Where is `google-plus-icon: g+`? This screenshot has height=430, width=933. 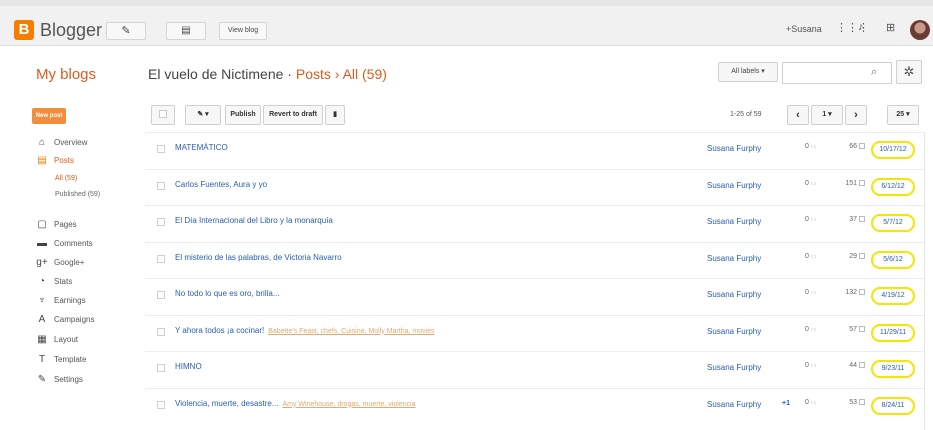
google-plus-icon: g+ is located at coordinates (42, 262).